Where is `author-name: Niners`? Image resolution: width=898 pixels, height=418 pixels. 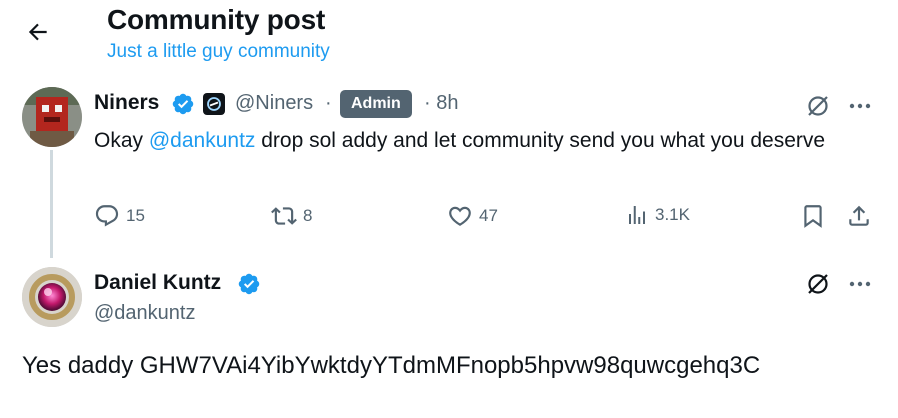
author-name: Niners is located at coordinates (126, 103).